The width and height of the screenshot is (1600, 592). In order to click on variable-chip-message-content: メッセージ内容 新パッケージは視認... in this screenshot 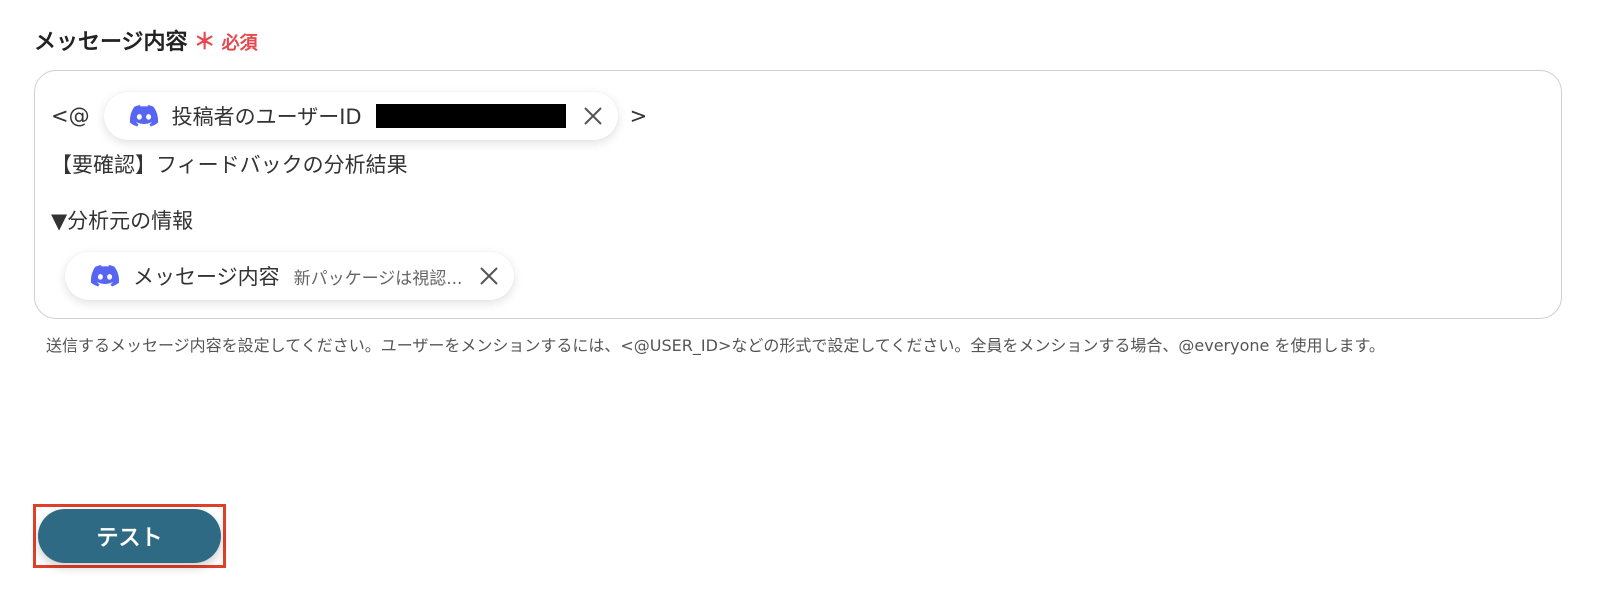, I will do `click(290, 276)`.